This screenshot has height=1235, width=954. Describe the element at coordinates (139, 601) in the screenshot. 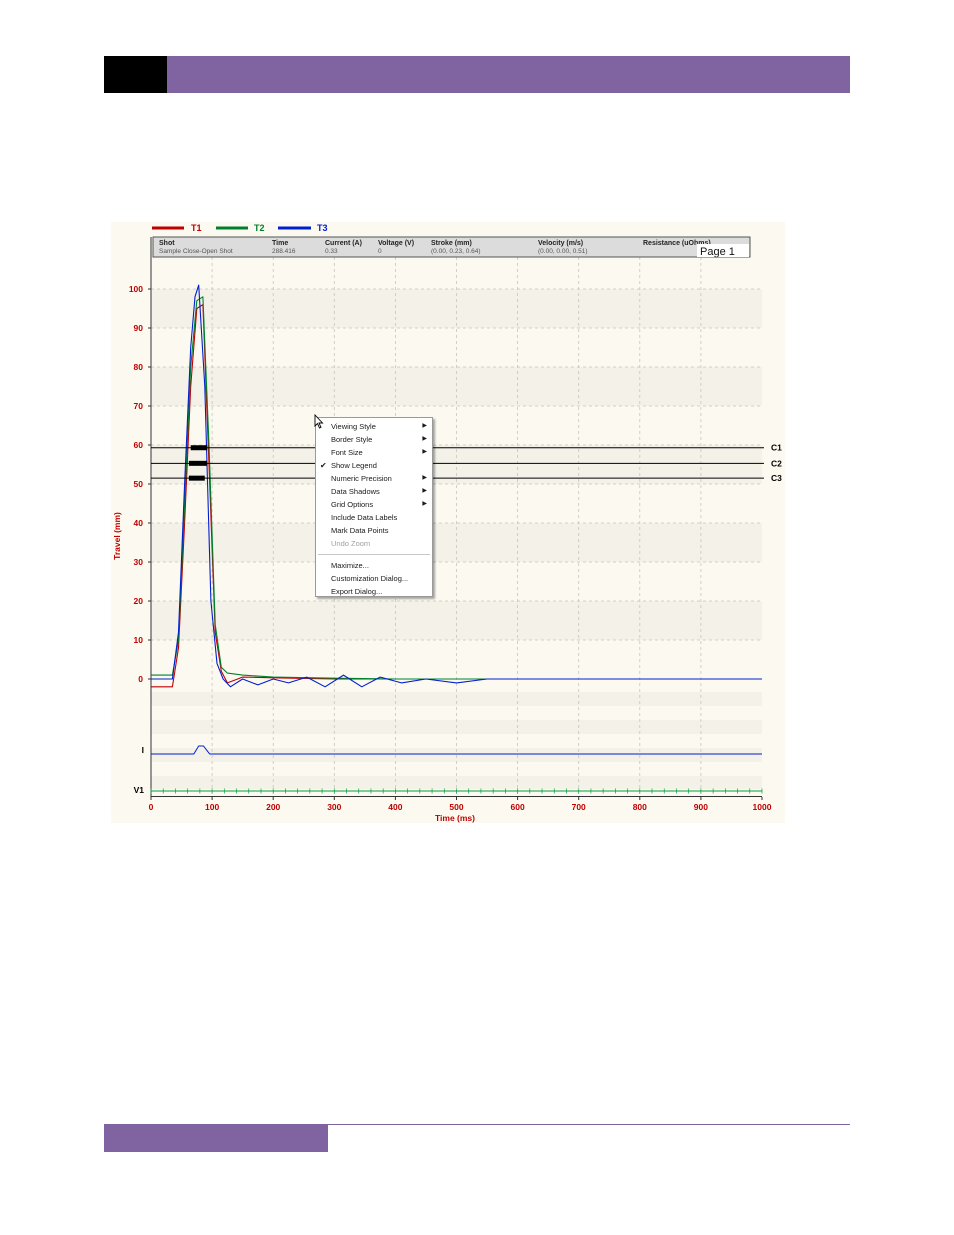

I see `y-tick-label: 20` at that location.